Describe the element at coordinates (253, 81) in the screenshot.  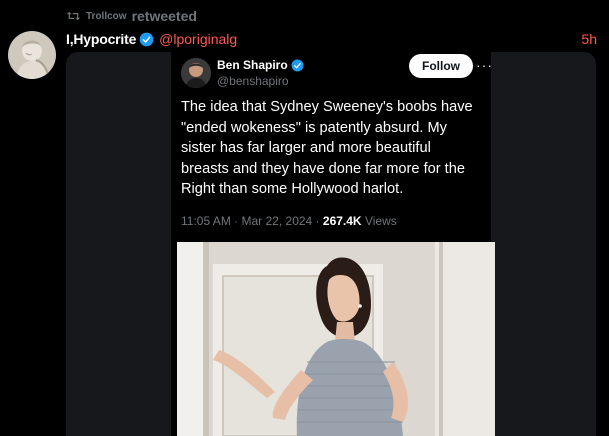
I see `embedded-author-handle: @benshapiro` at that location.